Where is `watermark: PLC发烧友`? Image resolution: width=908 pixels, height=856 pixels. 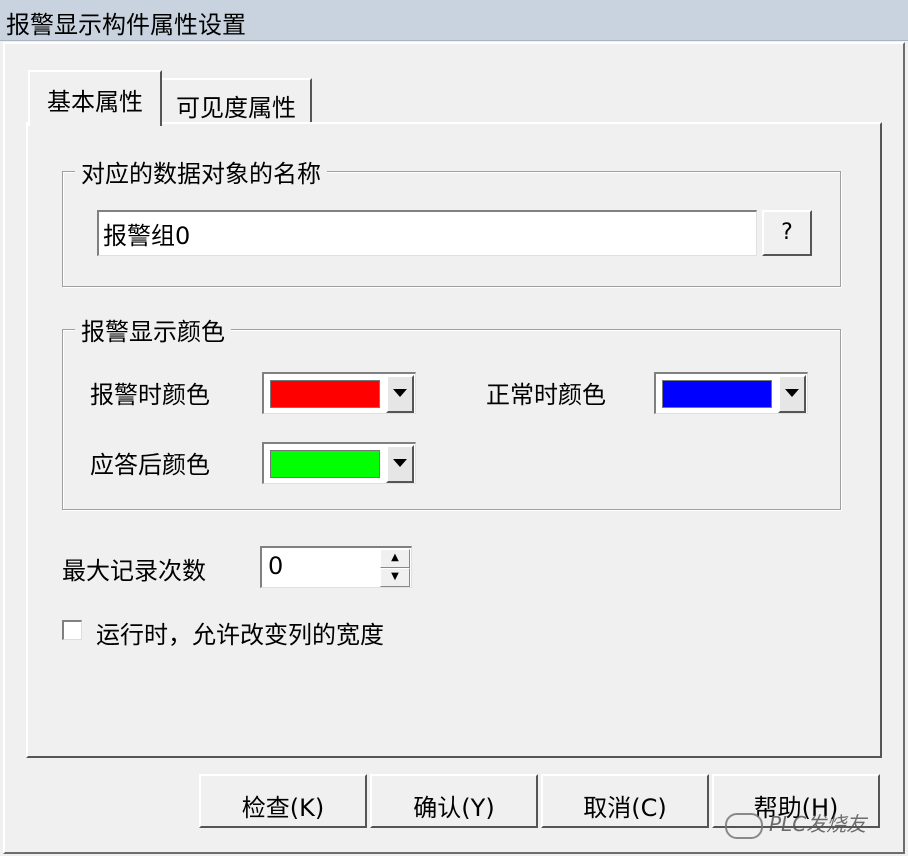 watermark: PLC发烧友 is located at coordinates (795, 823).